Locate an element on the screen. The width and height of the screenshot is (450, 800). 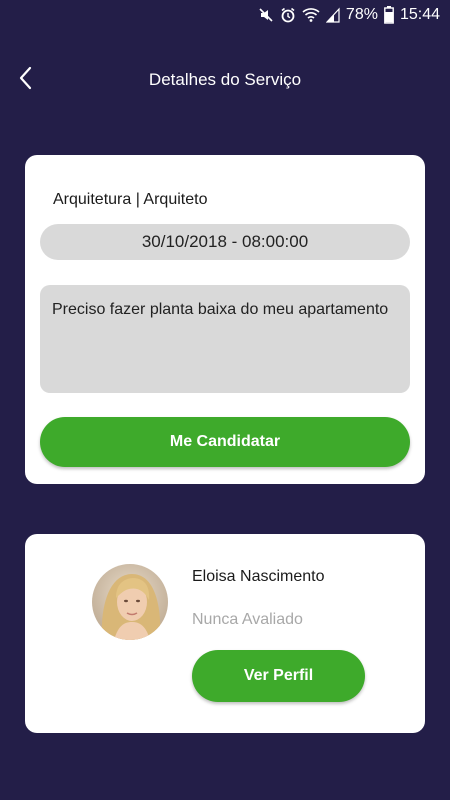
view-profile-button: Ver Perfil is located at coordinates (278, 676).